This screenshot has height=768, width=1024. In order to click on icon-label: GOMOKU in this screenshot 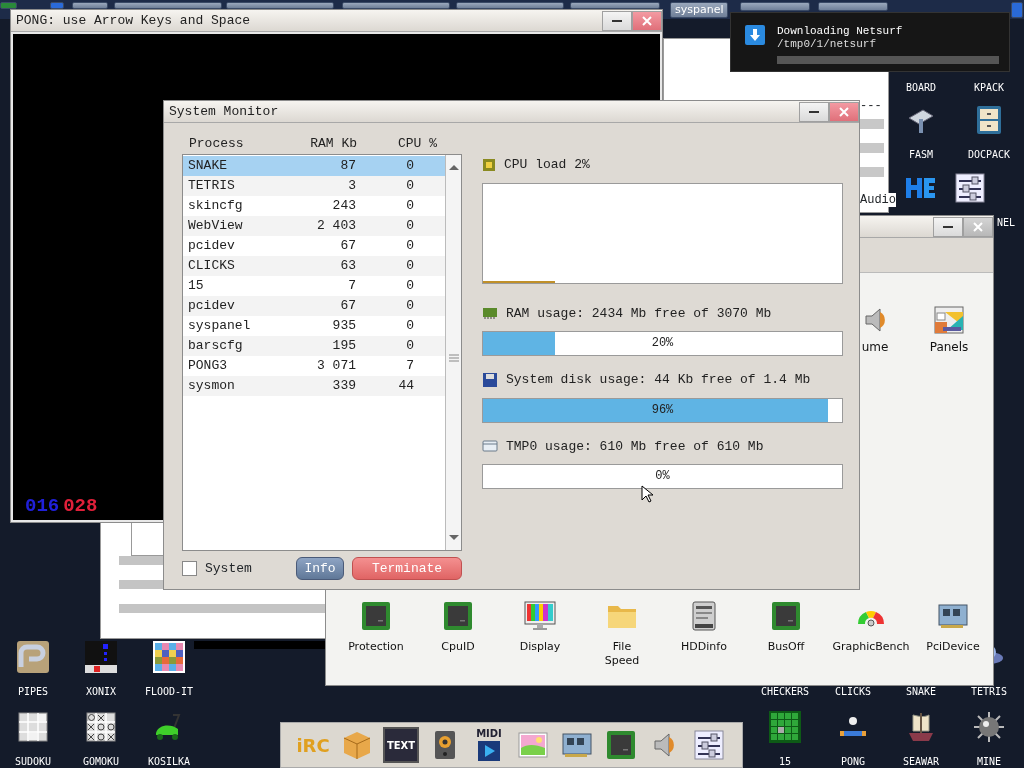, I will do `click(101, 761)`.